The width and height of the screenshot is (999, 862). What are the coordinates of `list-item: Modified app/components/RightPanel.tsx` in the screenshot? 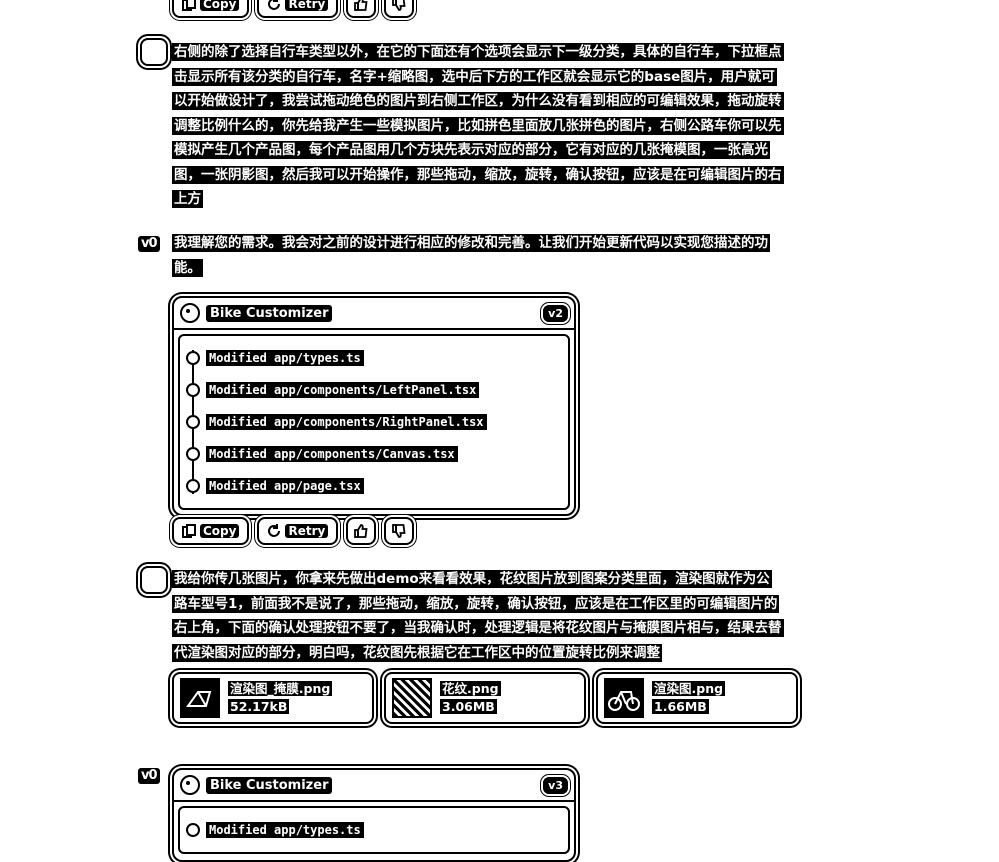 It's located at (374, 422).